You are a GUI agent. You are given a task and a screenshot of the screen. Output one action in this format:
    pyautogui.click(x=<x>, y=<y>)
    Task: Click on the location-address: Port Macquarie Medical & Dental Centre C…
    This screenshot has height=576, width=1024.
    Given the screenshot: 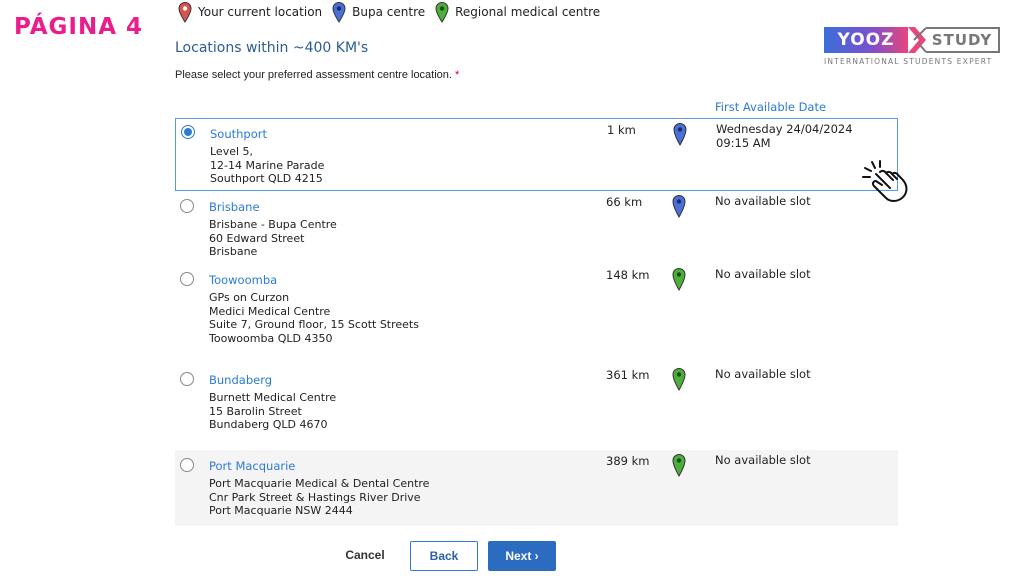 What is the action you would take?
    pyautogui.click(x=319, y=497)
    